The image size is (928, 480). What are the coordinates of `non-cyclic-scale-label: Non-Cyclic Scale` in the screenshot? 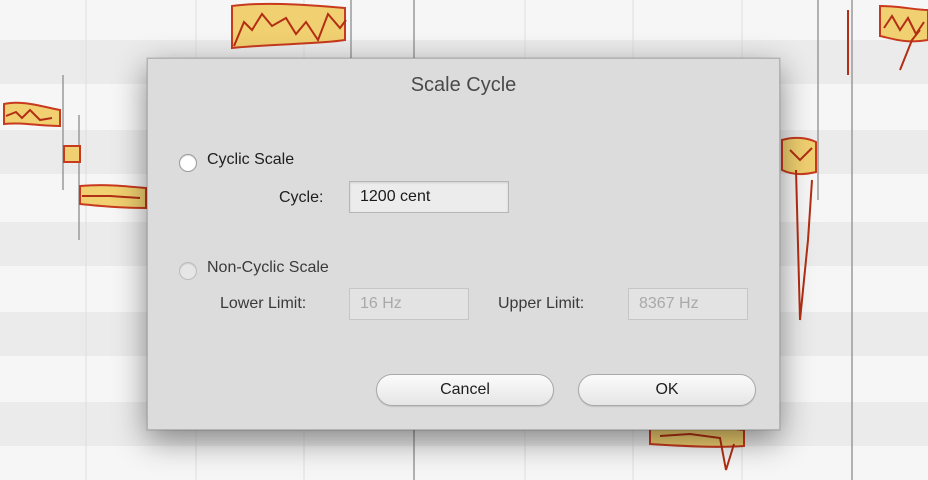 It's located at (268, 268).